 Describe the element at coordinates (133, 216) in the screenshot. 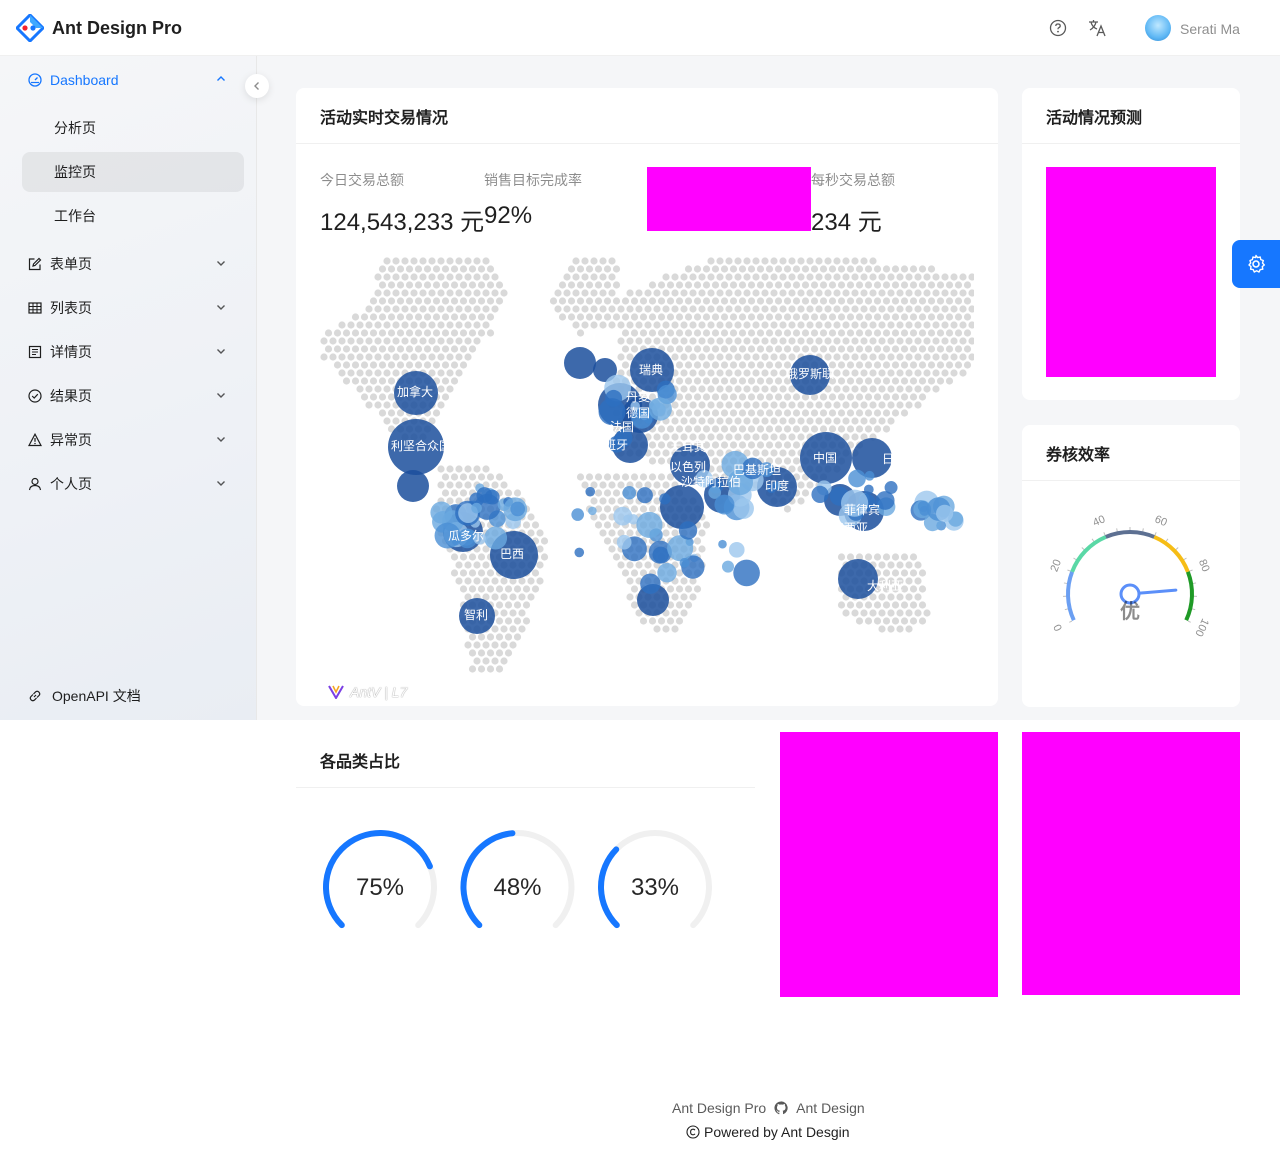

I see `sidebar-item-workplace: 工作台` at that location.